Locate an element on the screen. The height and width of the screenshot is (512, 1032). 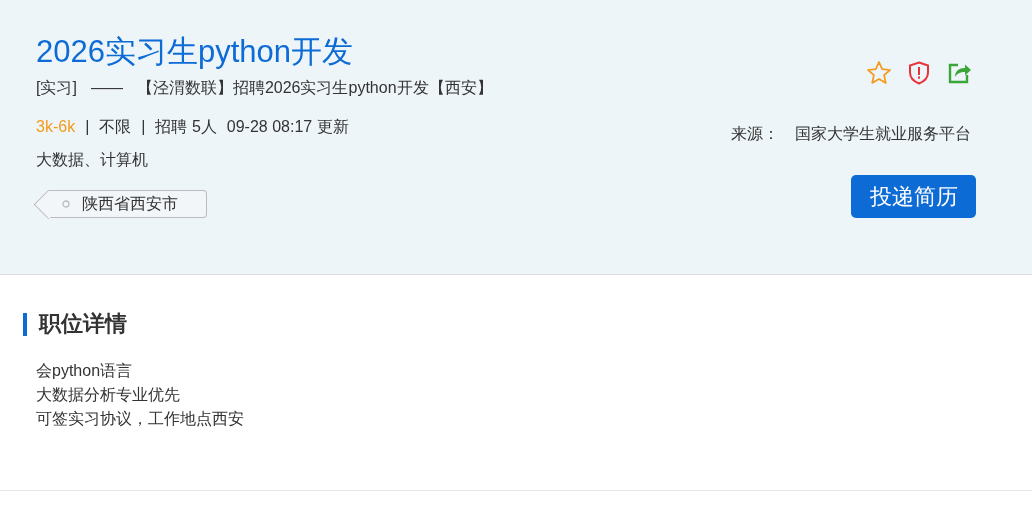
heading-marker is located at coordinates (25, 324).